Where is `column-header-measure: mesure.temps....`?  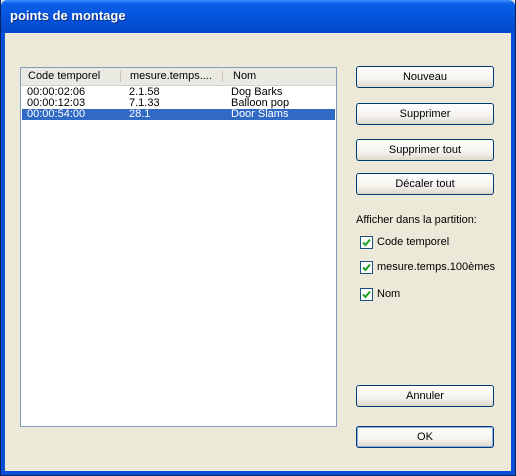 column-header-measure: mesure.temps.... is located at coordinates (171, 76).